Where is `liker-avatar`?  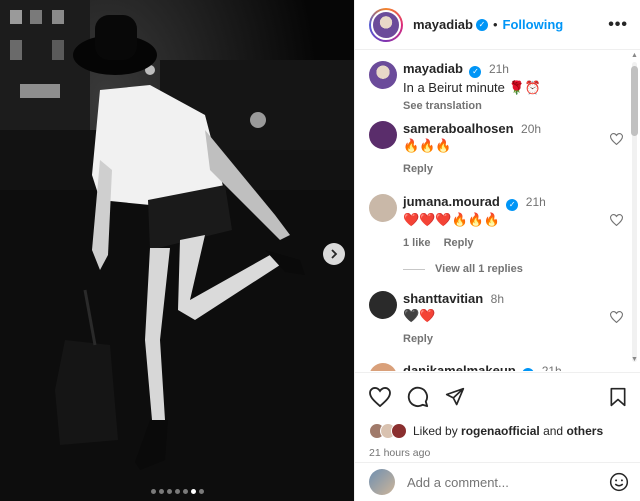
liker-avatar is located at coordinates (399, 431).